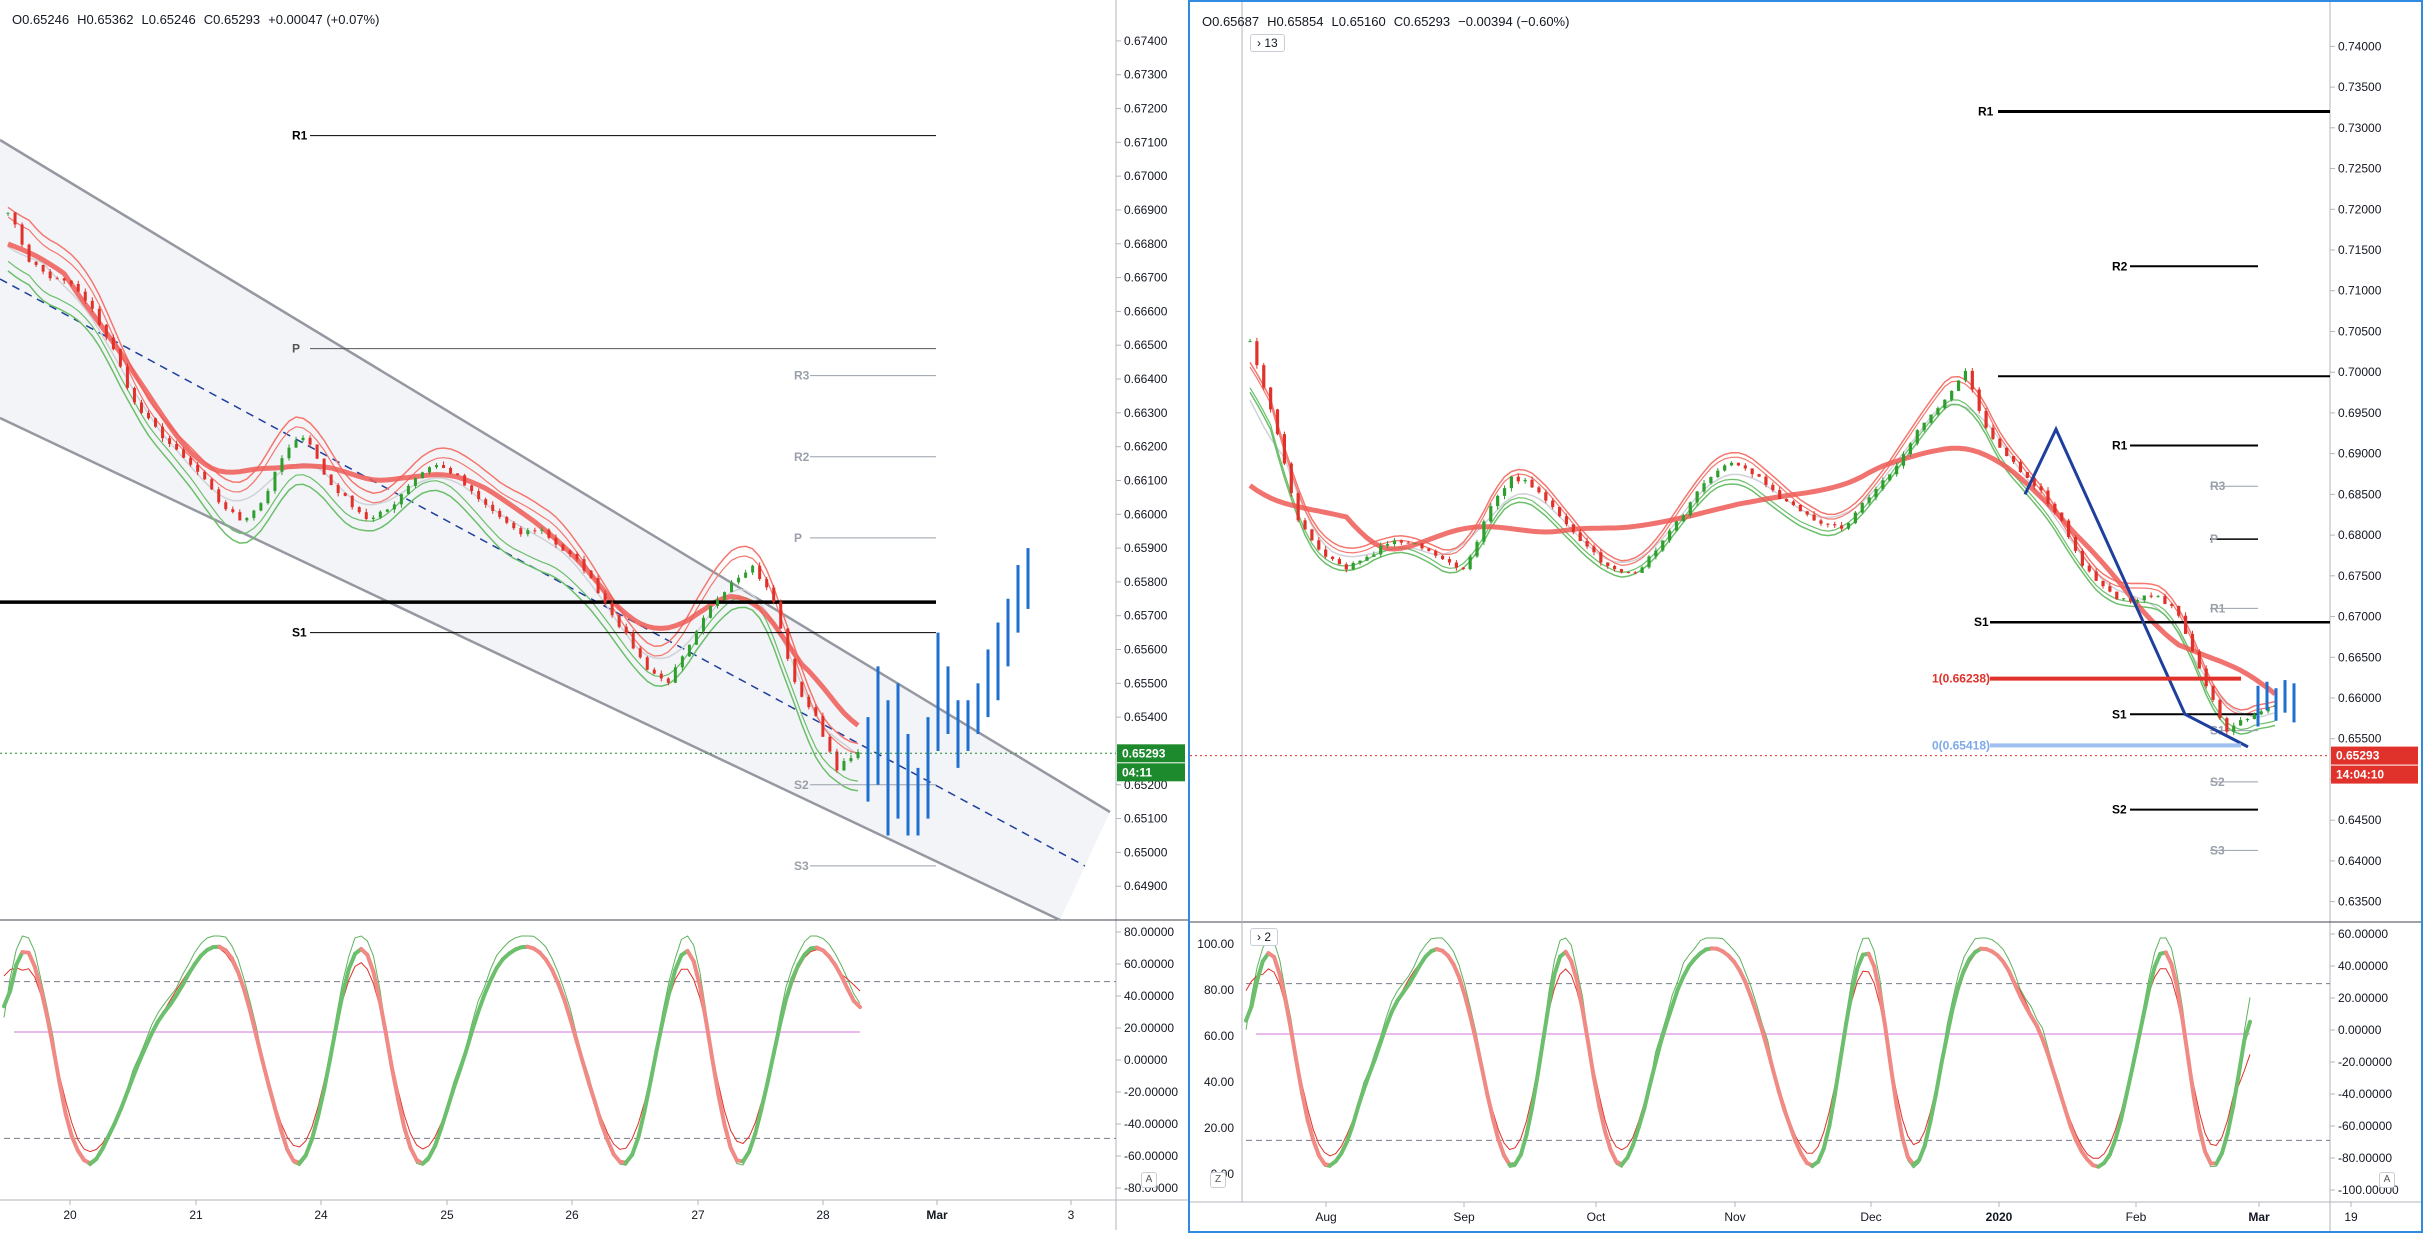  I want to click on left-osc-tick-label: 40.00000, so click(1149, 996).